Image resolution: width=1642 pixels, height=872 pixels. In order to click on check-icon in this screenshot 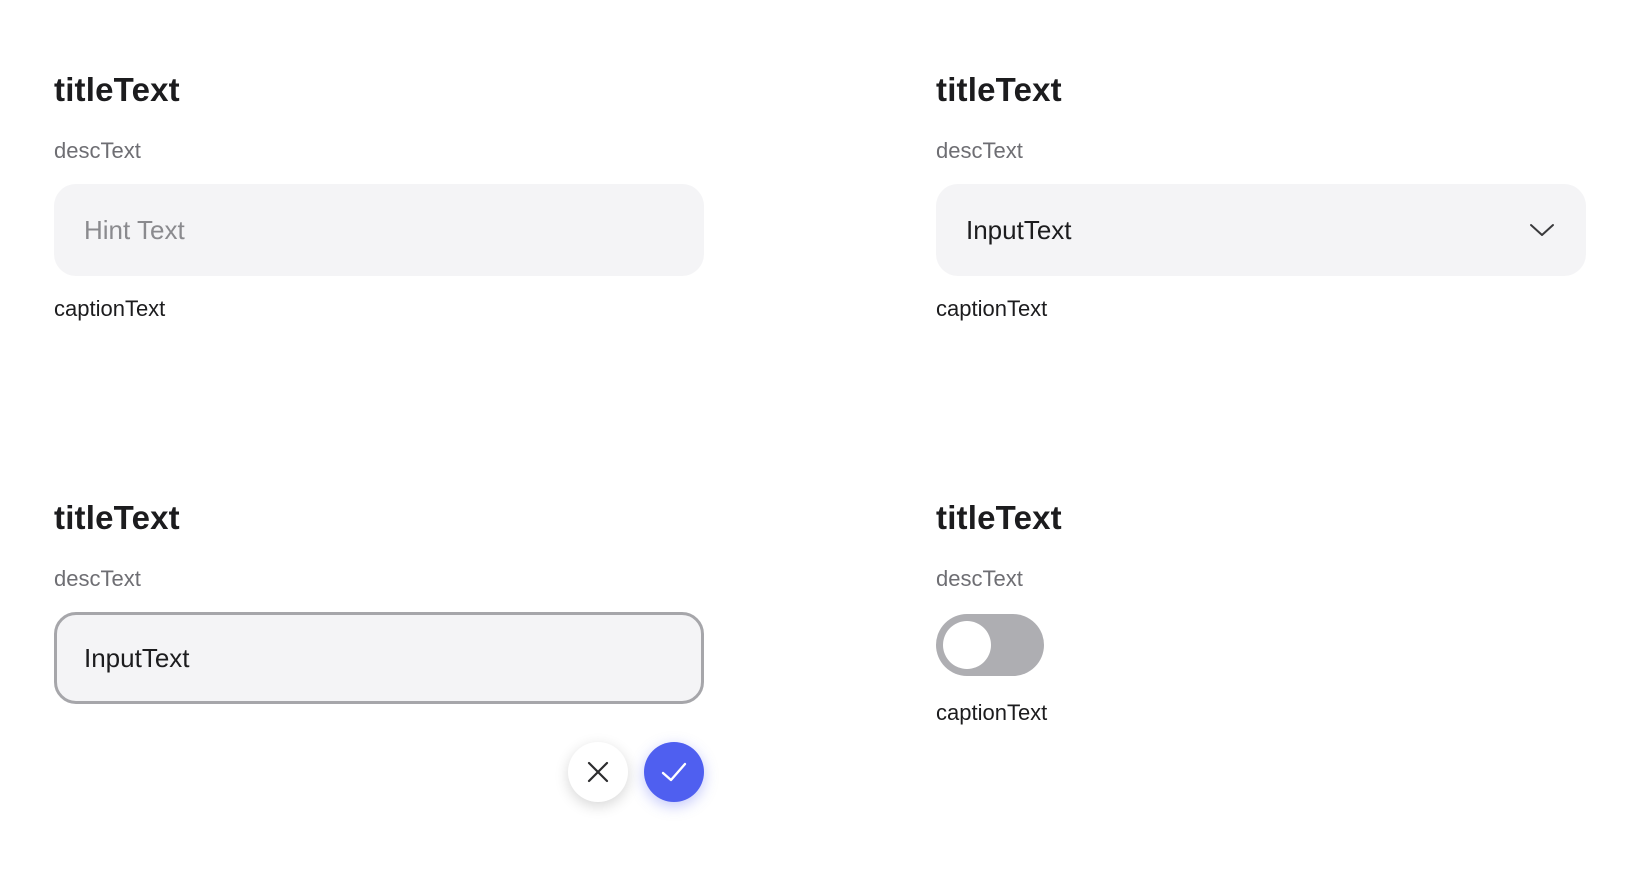, I will do `click(674, 772)`.